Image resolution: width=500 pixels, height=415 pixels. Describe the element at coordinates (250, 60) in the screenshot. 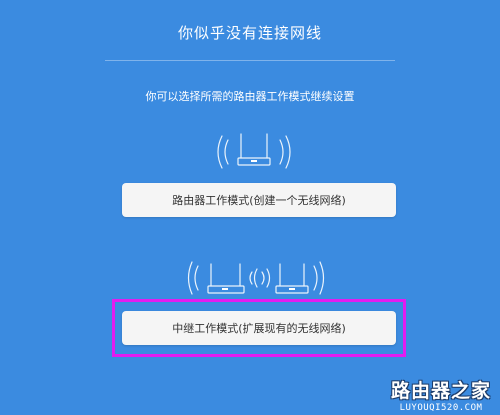

I see `title-divider` at that location.